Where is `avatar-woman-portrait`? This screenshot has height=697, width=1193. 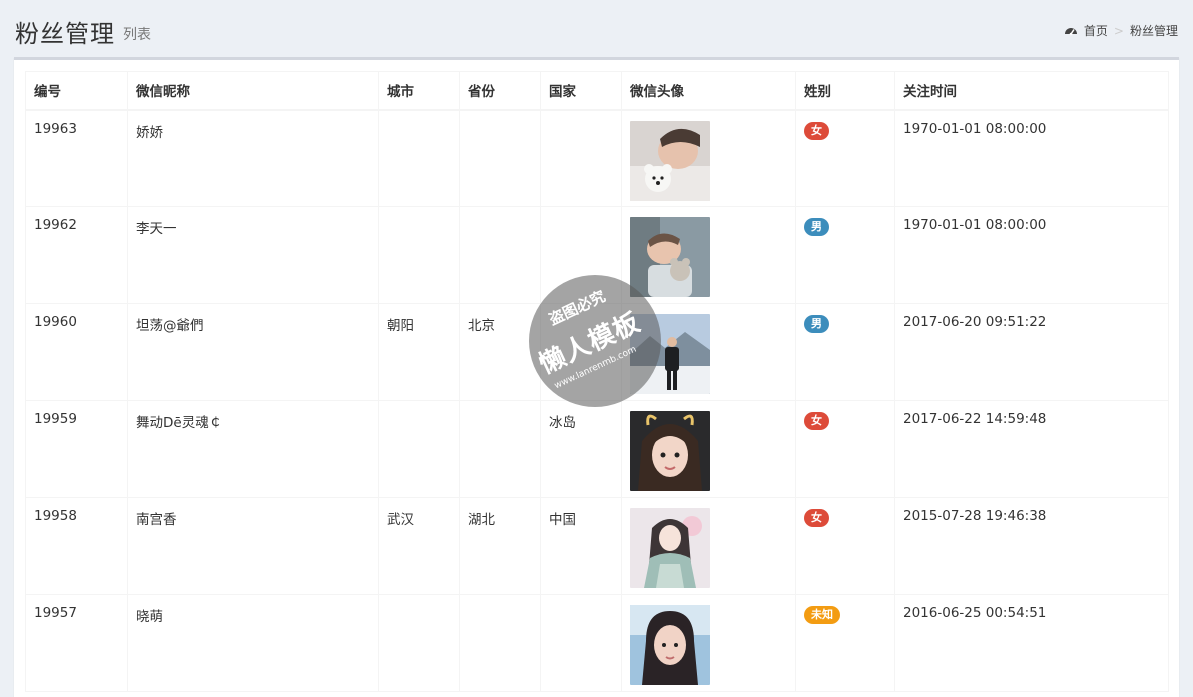 avatar-woman-portrait is located at coordinates (670, 645).